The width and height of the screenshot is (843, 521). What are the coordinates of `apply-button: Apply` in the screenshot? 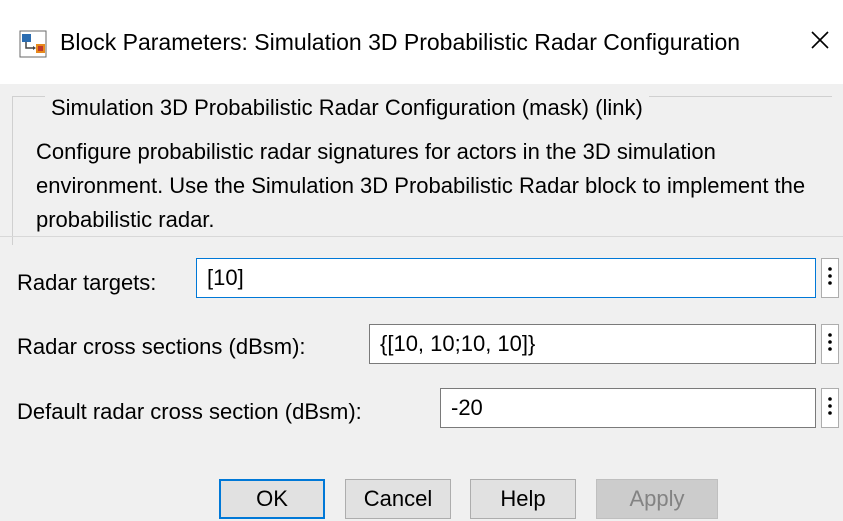 It's located at (657, 499).